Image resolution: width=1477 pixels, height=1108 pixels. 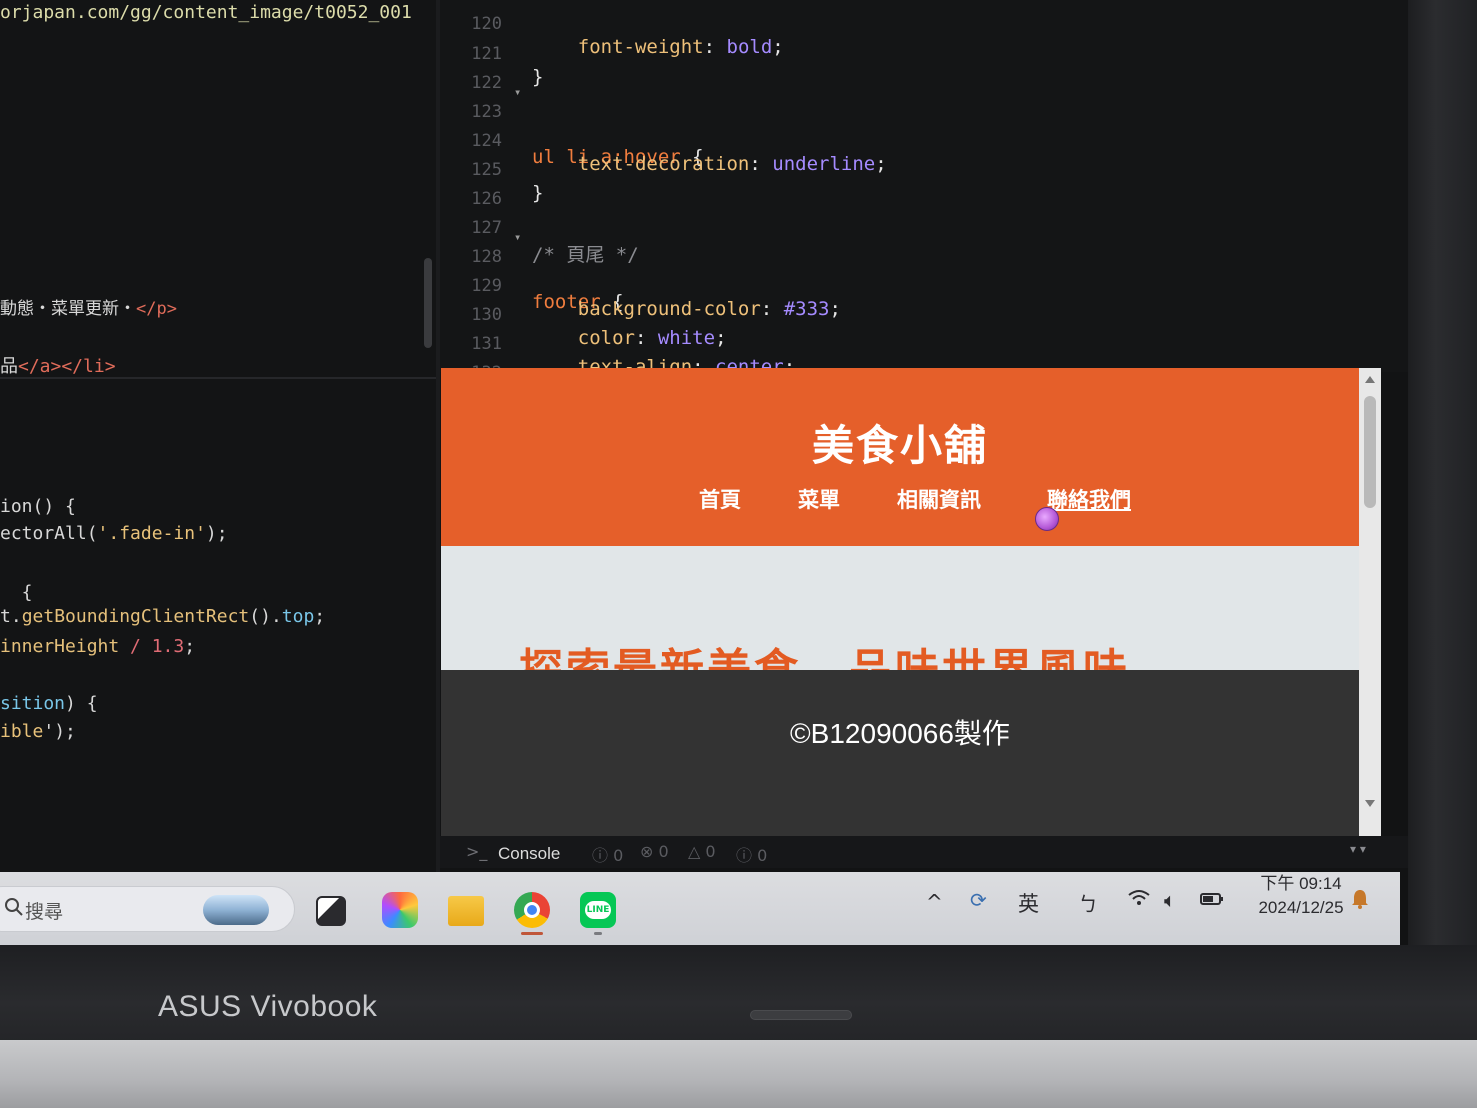 I want to click on code-row: 130 color: white;, so click(x=924, y=316).